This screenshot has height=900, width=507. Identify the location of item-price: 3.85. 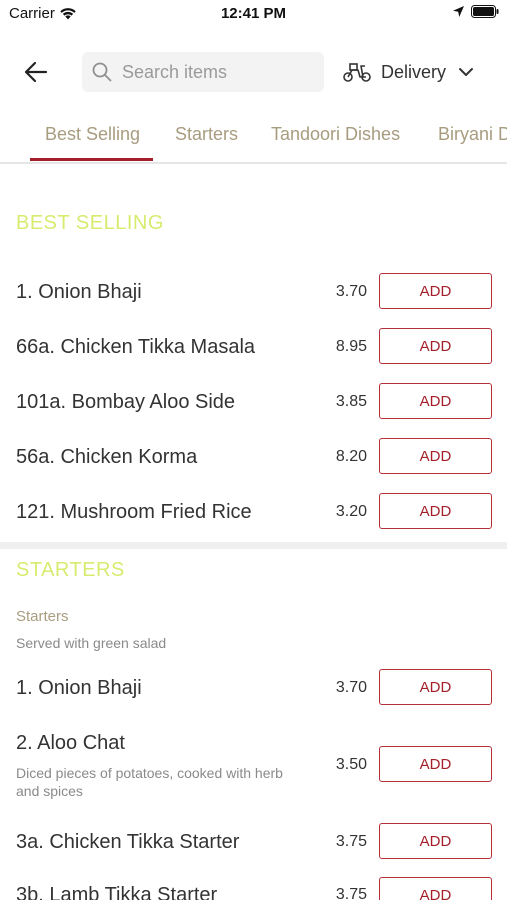
(351, 401).